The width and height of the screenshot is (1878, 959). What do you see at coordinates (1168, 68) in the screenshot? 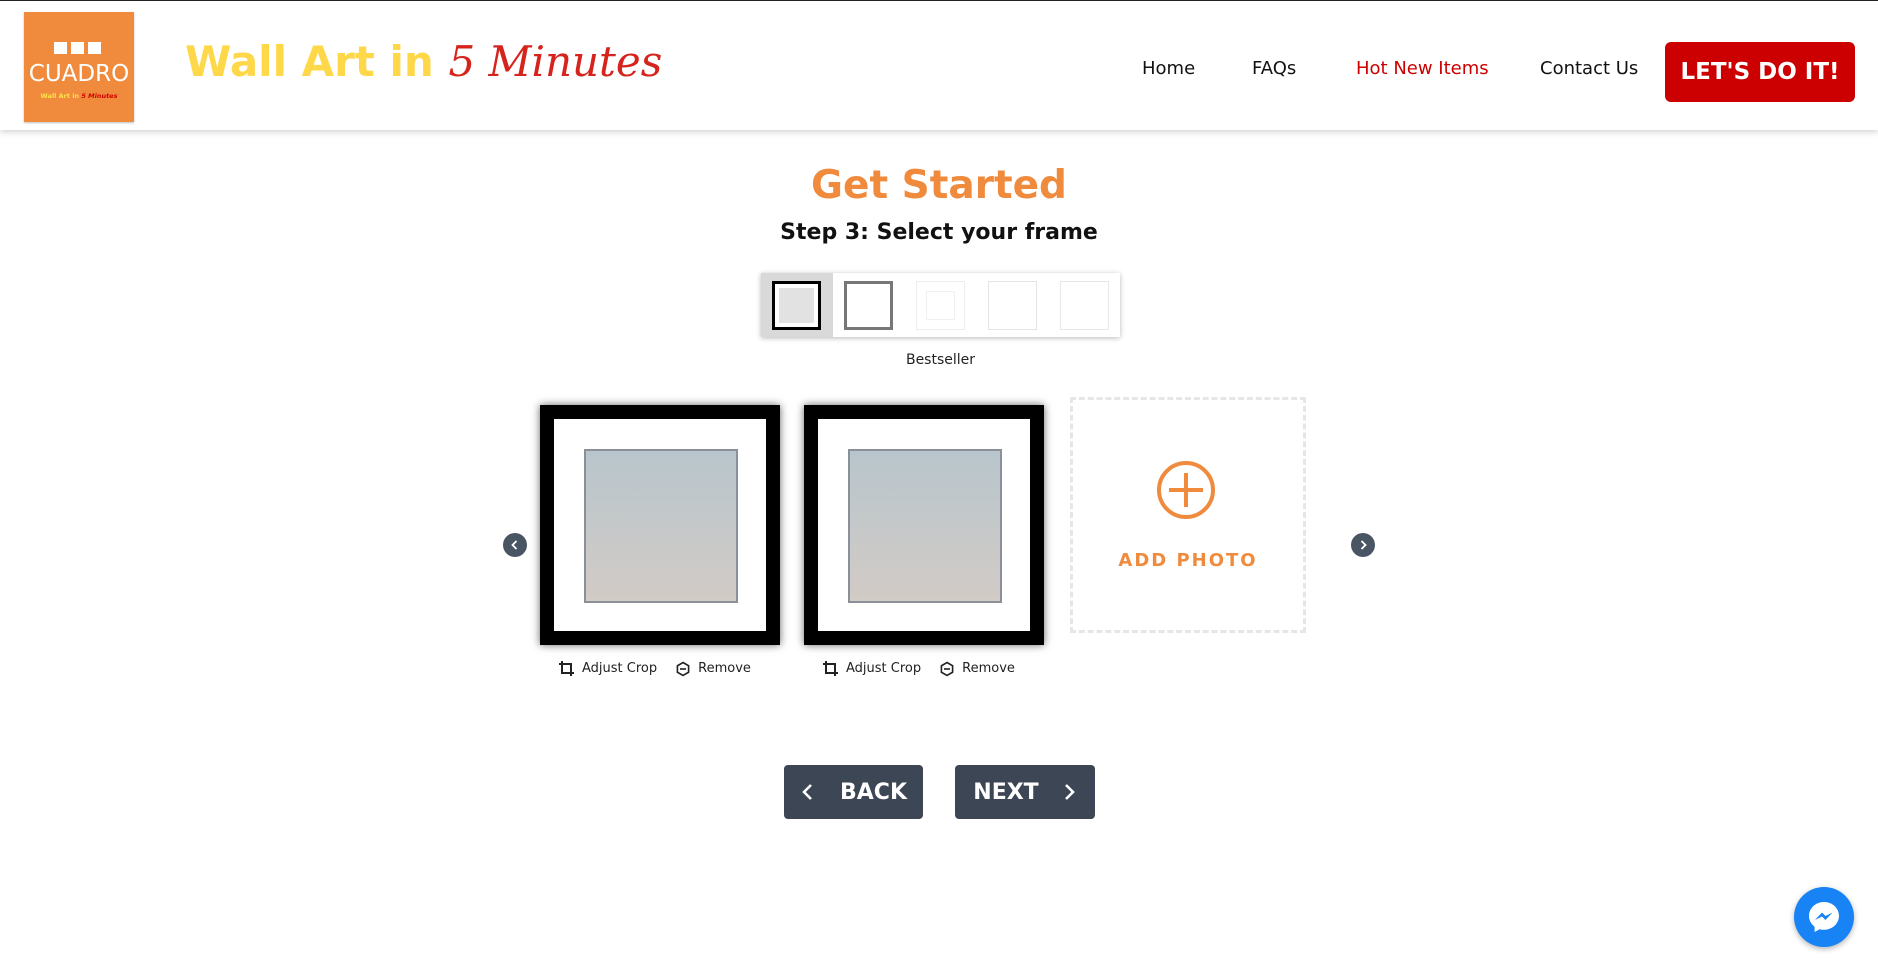
I see `nav-home: Home` at bounding box center [1168, 68].